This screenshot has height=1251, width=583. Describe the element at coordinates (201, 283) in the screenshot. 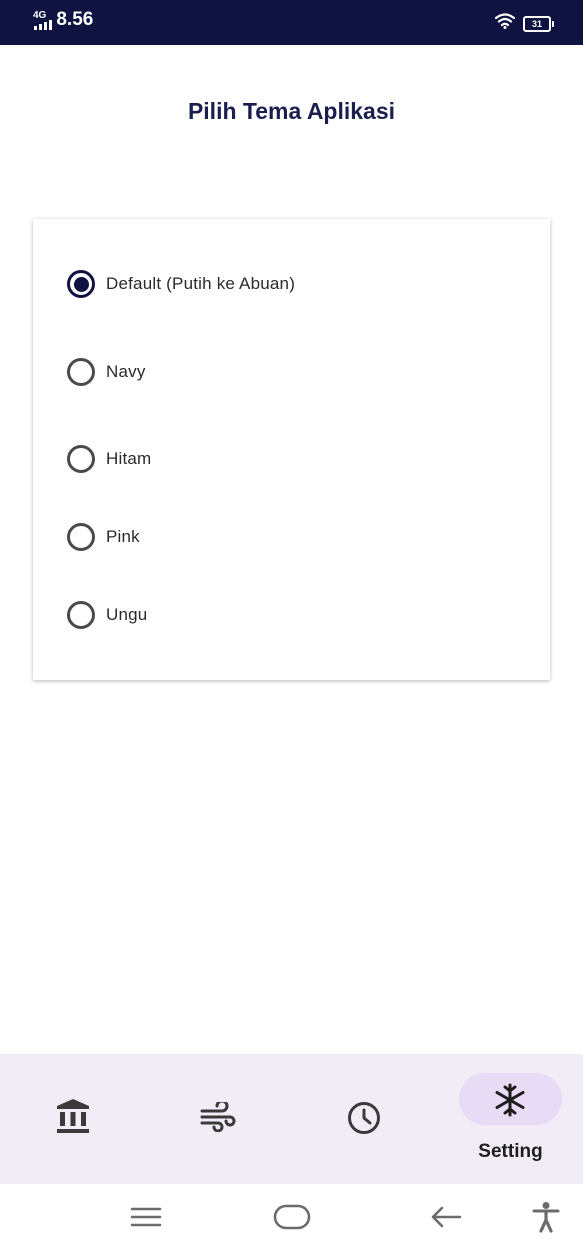

I see `theme-option-label: Default (Putih ke Abuan)` at that location.